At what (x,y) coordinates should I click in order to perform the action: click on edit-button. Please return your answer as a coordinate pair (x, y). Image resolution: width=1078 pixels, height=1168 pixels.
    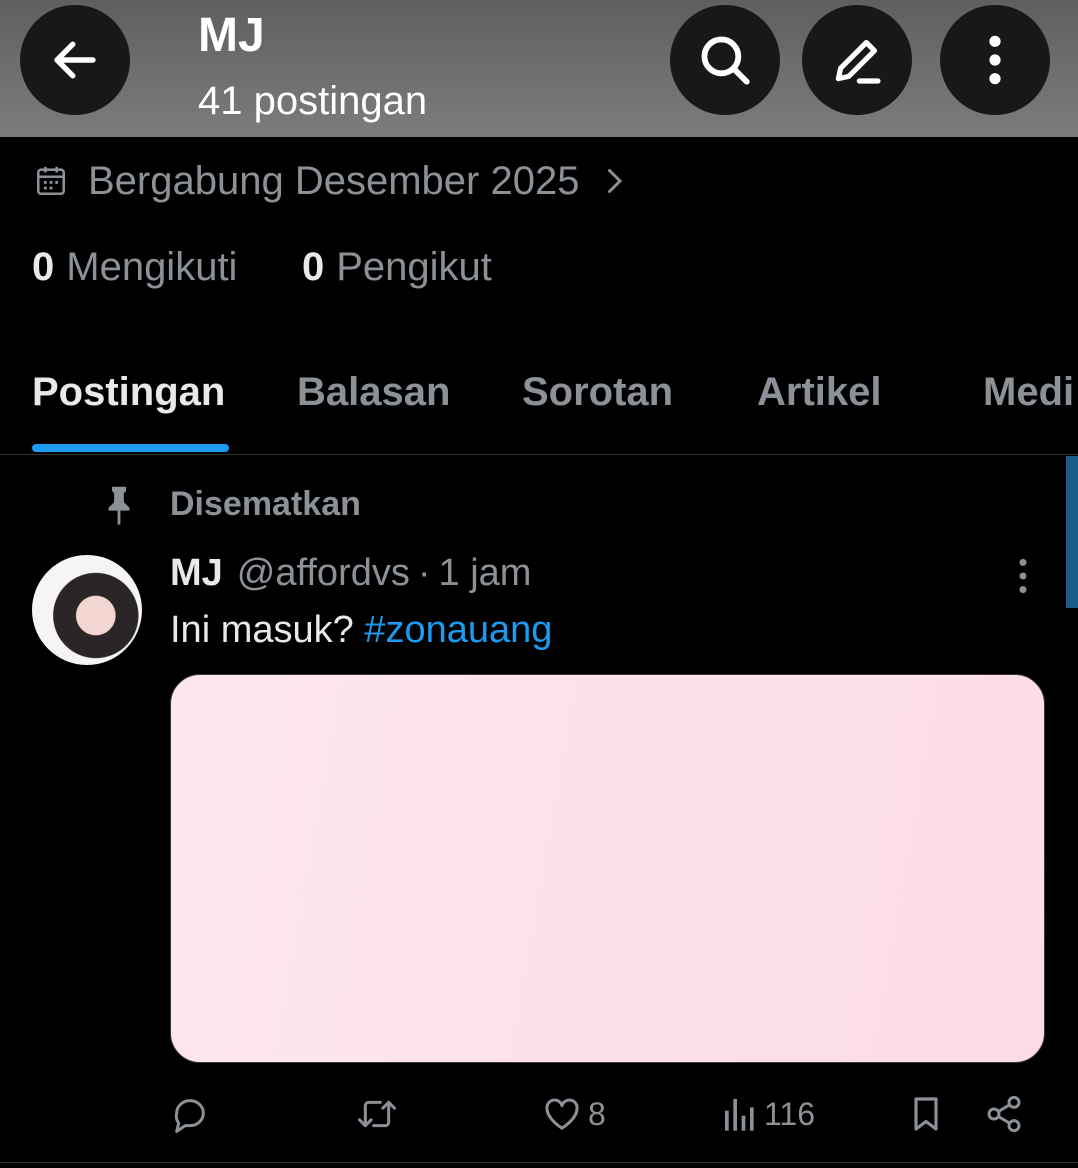
    Looking at the image, I should click on (857, 60).